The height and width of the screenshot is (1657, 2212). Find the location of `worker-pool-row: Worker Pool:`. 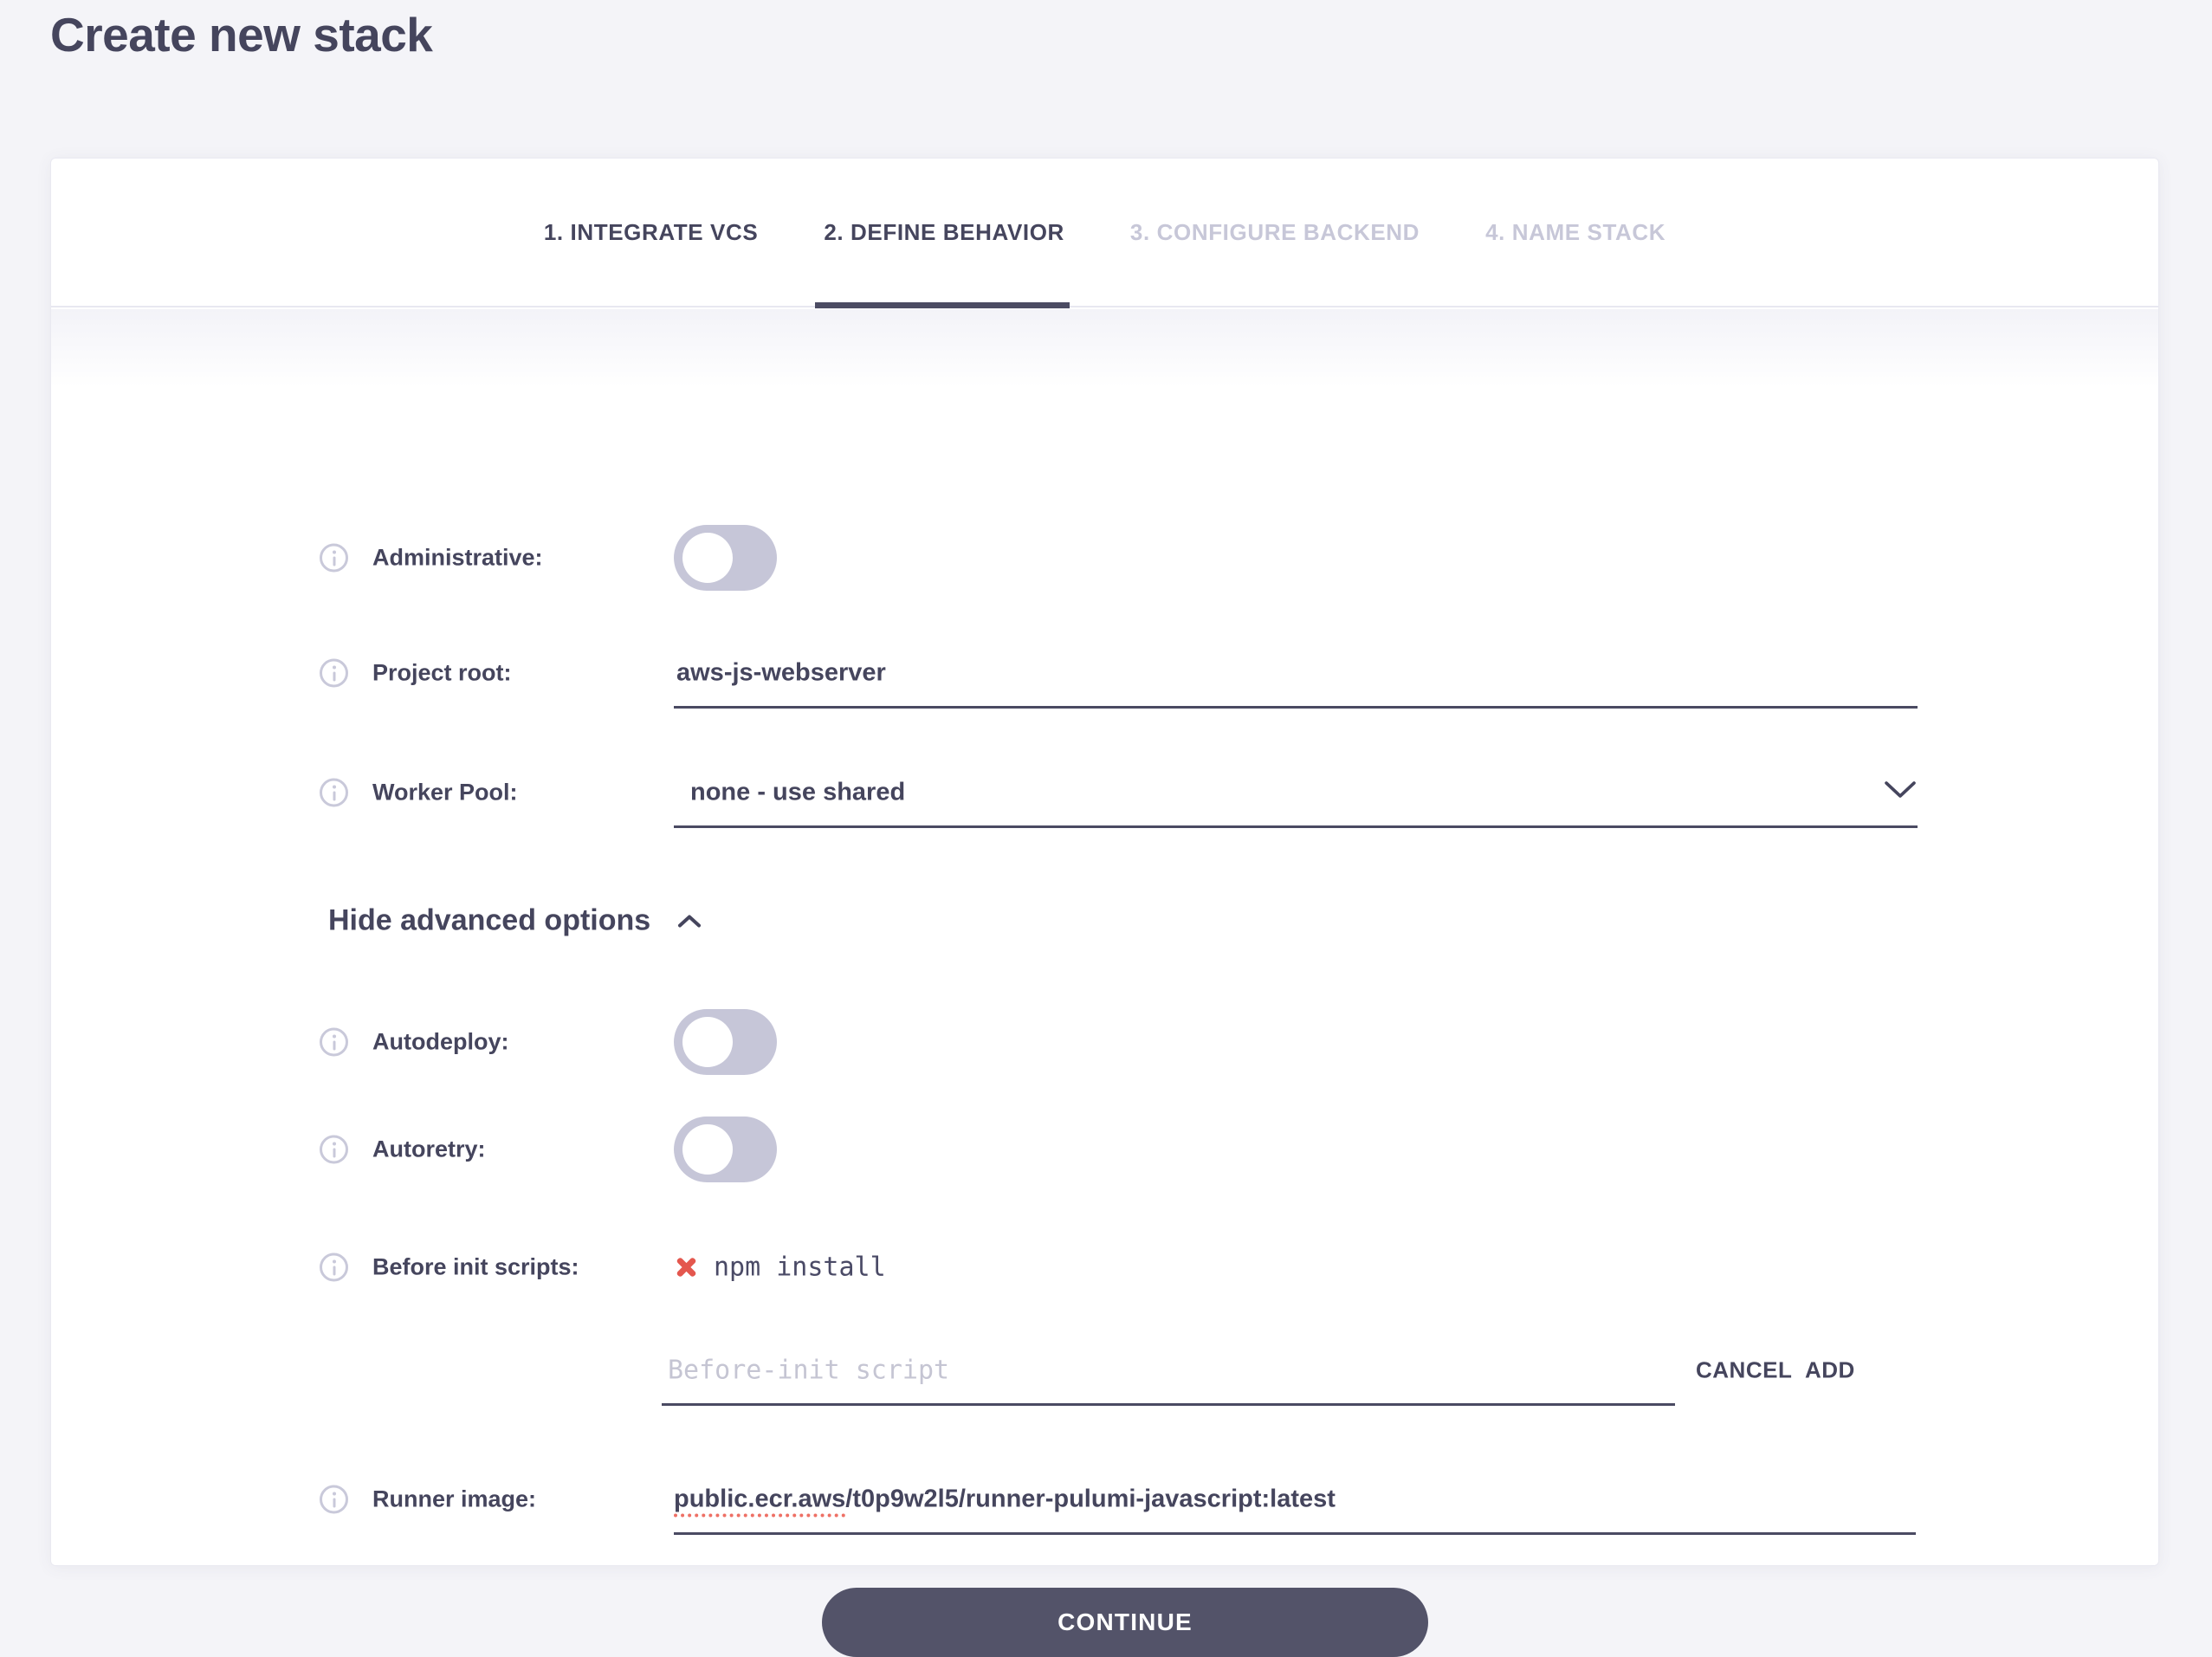

worker-pool-row: Worker Pool: is located at coordinates (419, 792).